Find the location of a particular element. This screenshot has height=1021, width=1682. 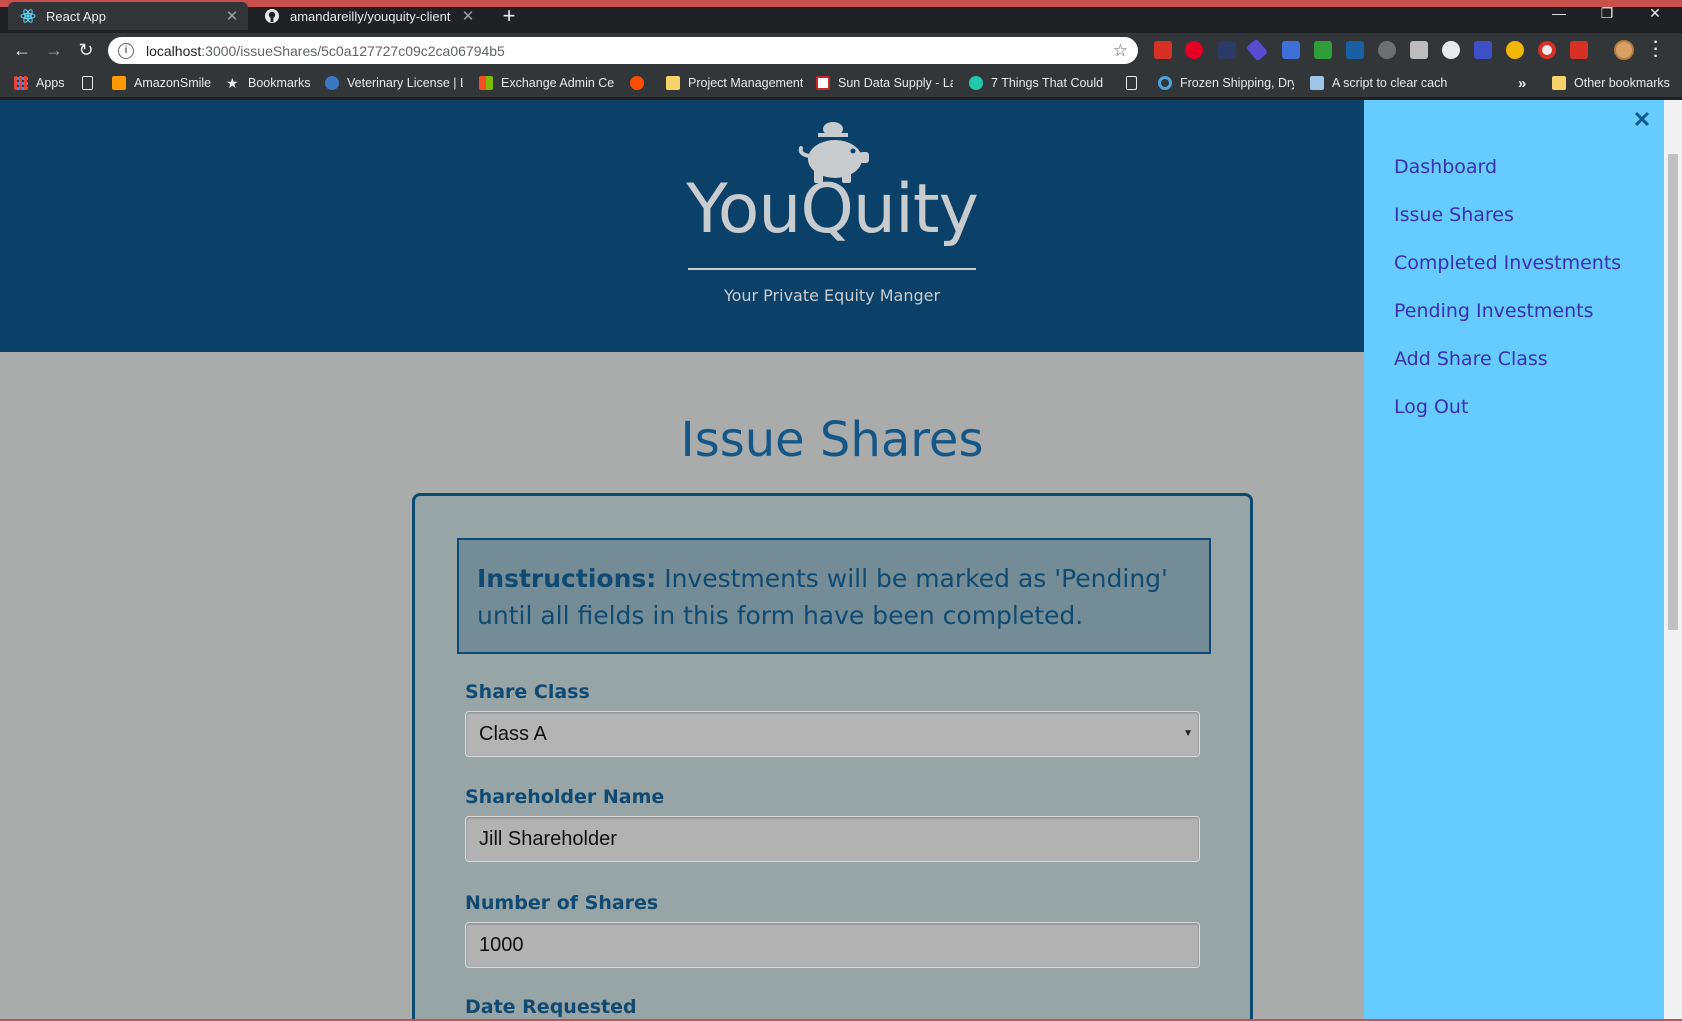

arrow-circle-icon is located at coordinates (976, 83).